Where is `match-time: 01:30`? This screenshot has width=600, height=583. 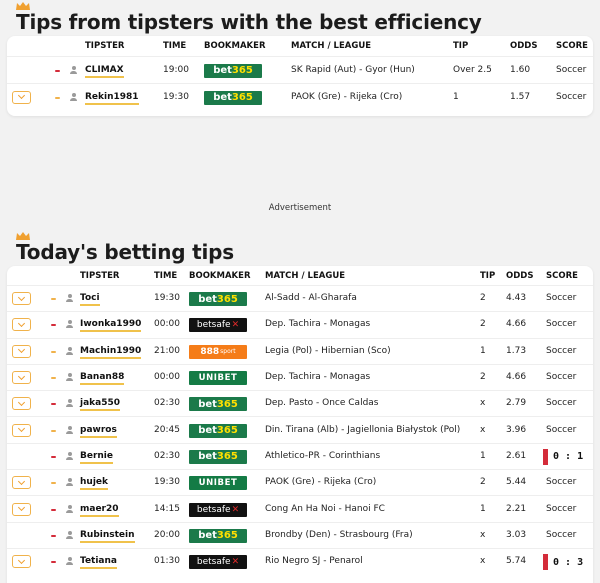 match-time: 01:30 is located at coordinates (167, 561).